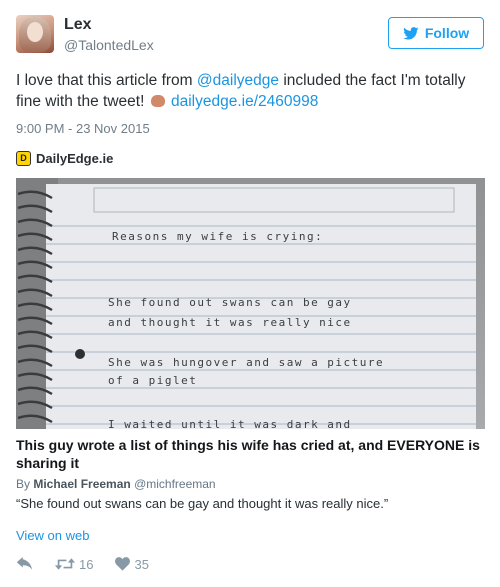 The width and height of the screenshot is (500, 587). I want to click on retweet-count: 16, so click(86, 564).